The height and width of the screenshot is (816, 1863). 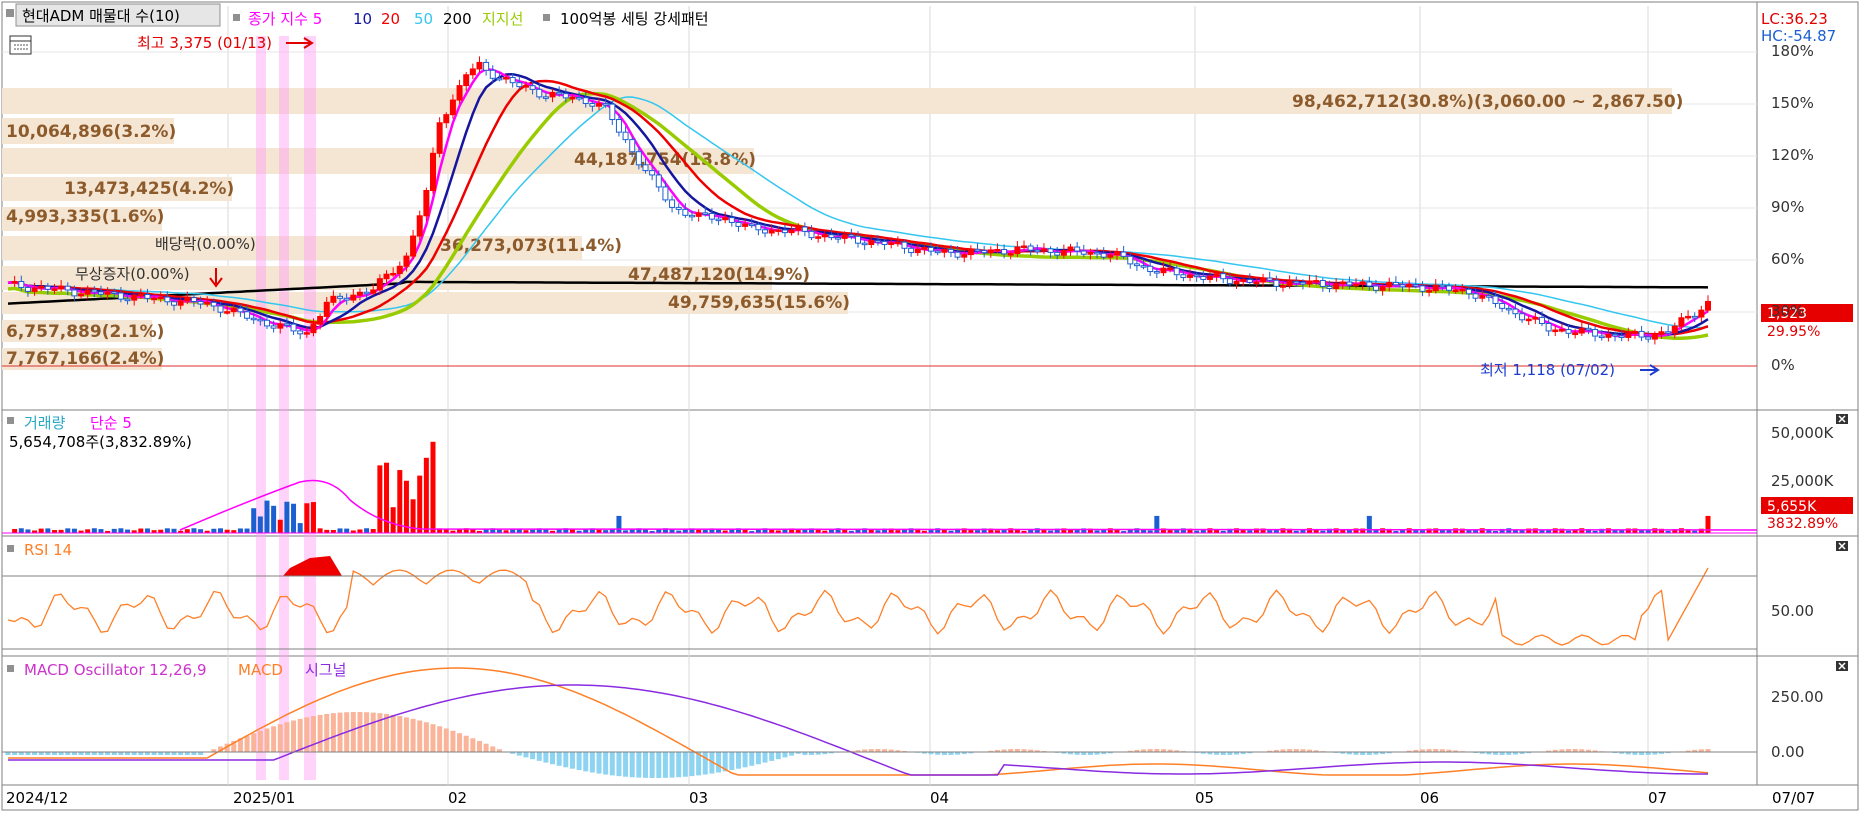 What do you see at coordinates (634, 19) in the screenshot?
I see `legend-pattern: 100억봉 세팅 강세패턴` at bounding box center [634, 19].